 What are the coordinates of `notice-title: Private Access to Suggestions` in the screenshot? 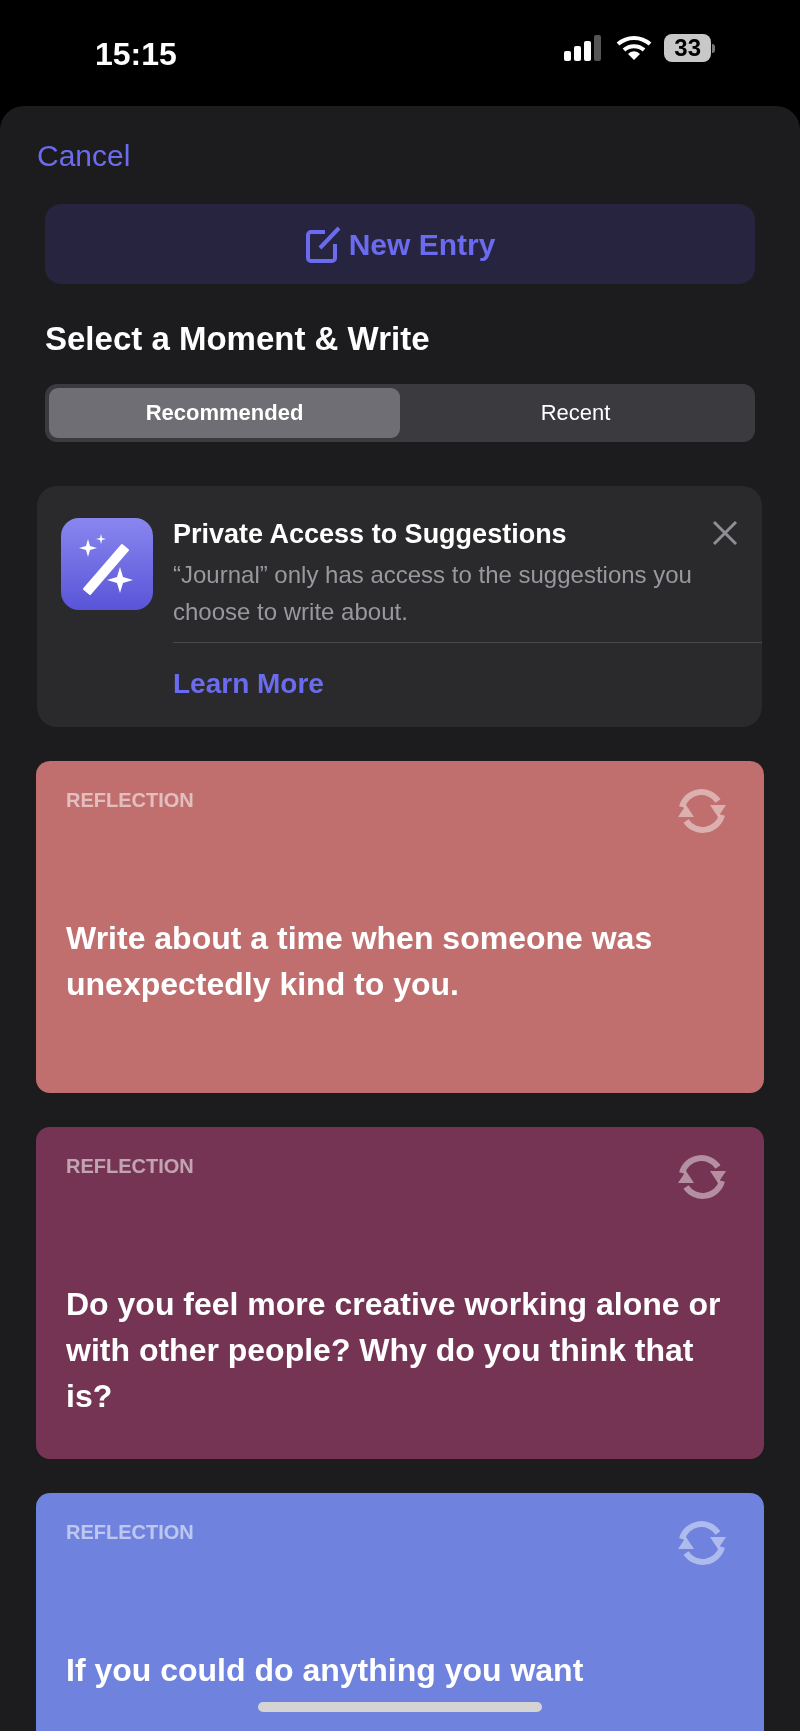 It's located at (370, 533).